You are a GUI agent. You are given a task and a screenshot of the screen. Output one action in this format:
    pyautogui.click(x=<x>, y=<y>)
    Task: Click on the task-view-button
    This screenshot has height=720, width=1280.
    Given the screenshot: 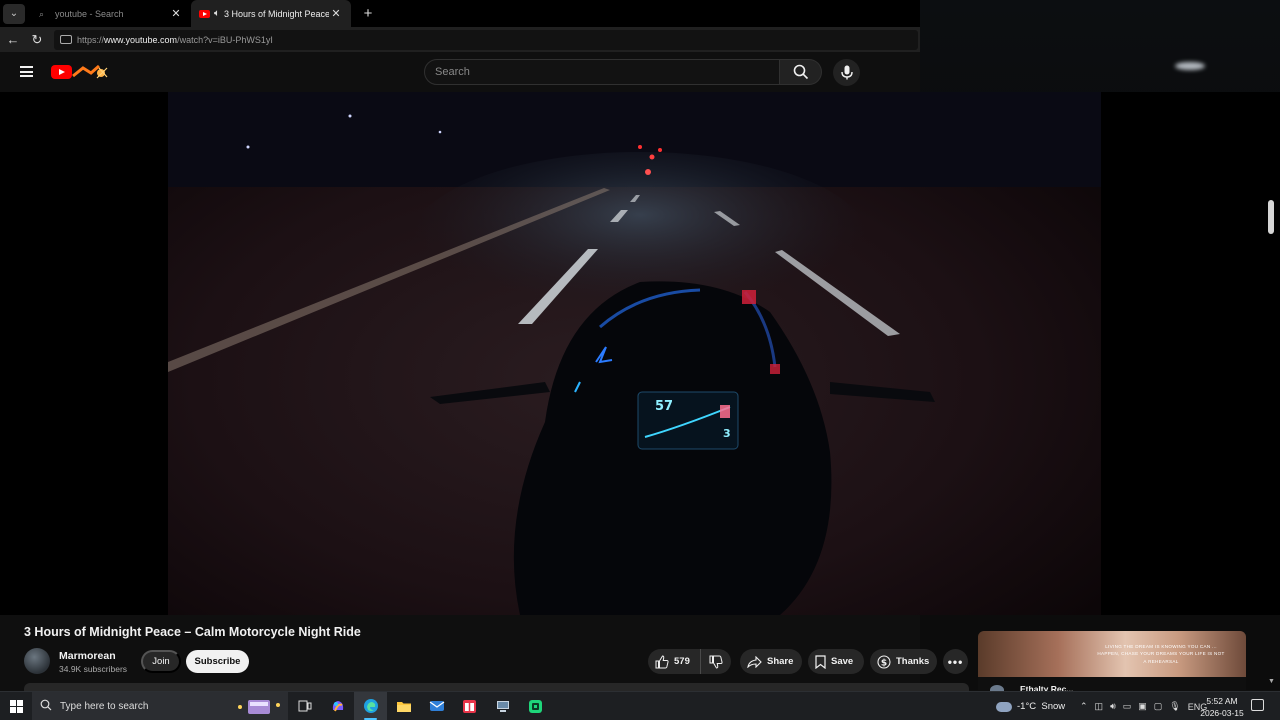 What is the action you would take?
    pyautogui.click(x=304, y=706)
    